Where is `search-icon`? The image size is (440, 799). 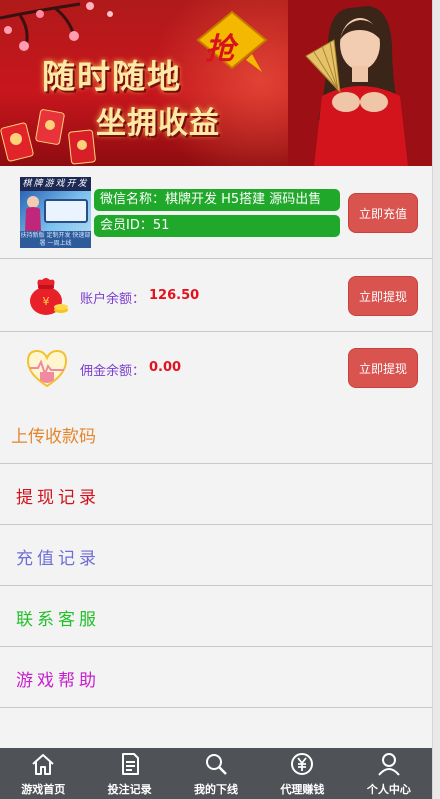
search-icon is located at coordinates (216, 764).